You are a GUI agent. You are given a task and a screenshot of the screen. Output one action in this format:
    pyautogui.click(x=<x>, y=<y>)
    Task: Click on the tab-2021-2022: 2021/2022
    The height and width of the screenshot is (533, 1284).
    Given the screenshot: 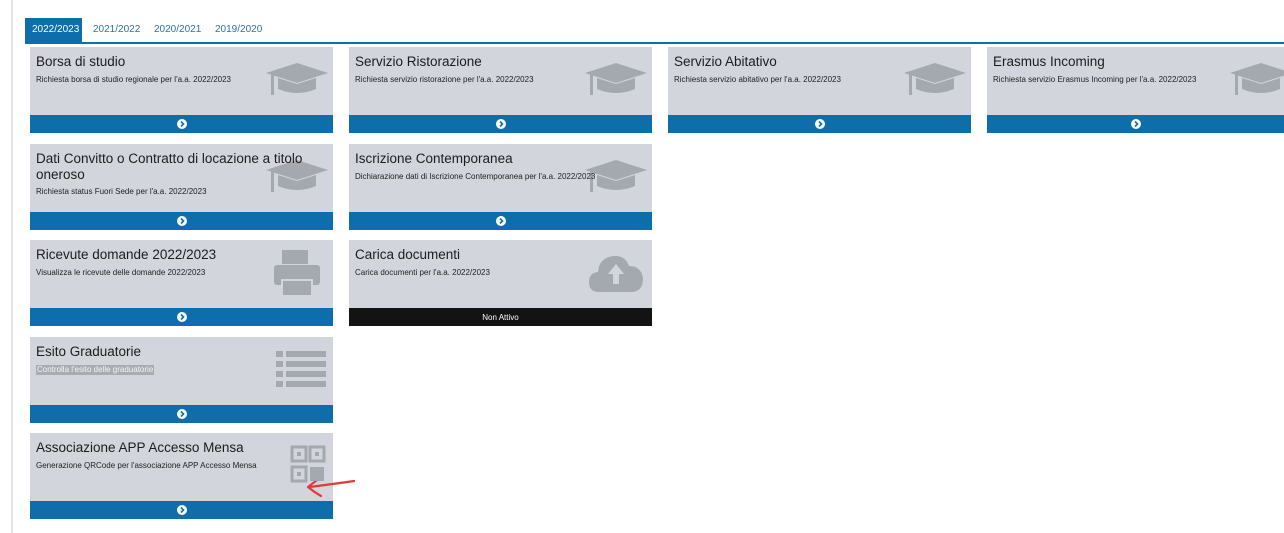 What is the action you would take?
    pyautogui.click(x=116, y=30)
    